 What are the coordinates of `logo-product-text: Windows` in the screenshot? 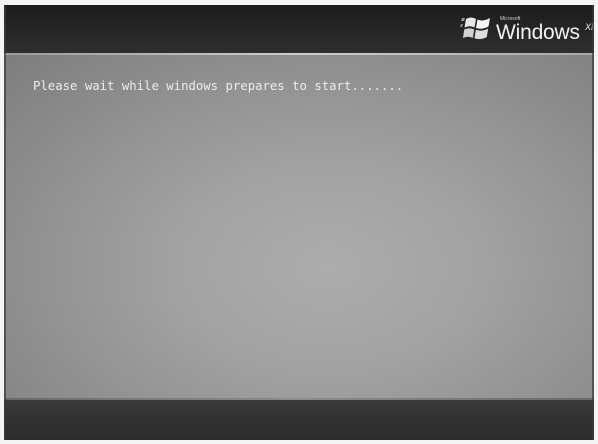 It's located at (538, 32).